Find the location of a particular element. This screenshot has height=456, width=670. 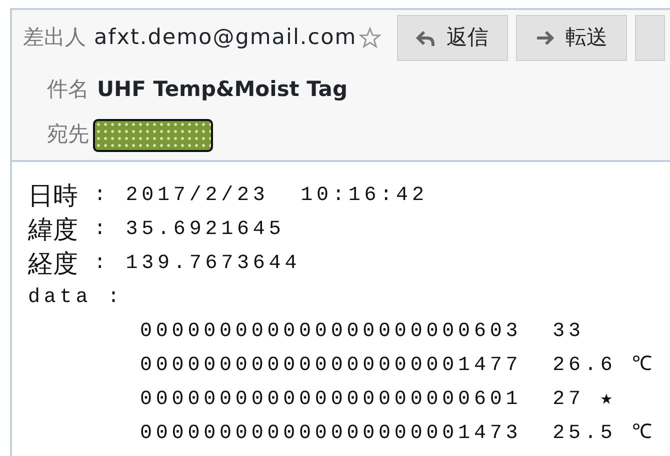

tag-id: 000000000000000000001477 is located at coordinates (331, 366).